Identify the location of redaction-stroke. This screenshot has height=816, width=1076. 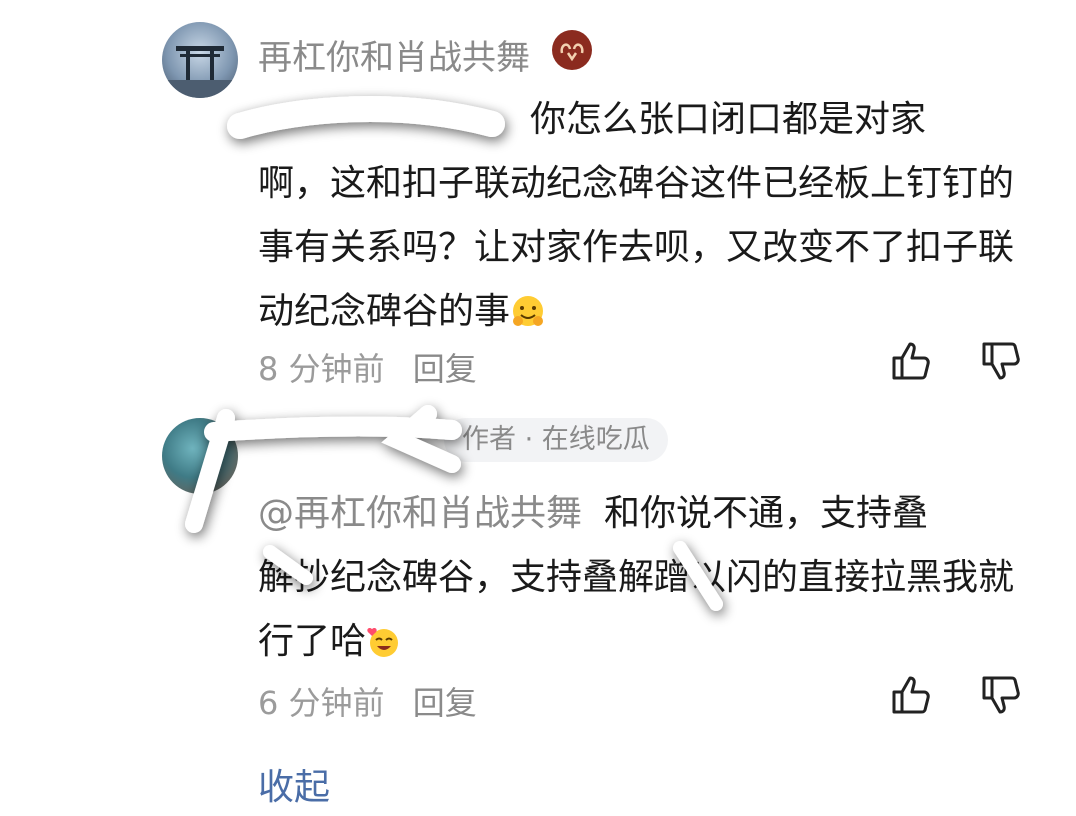
(333, 429).